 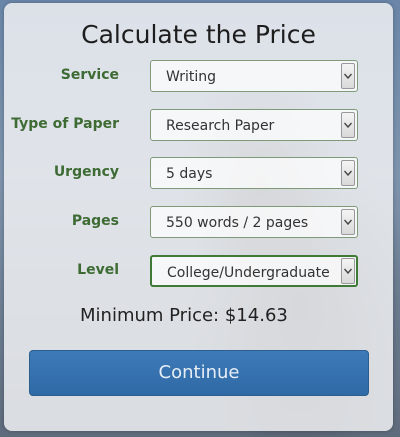 I want to click on service-select: Writing, so click(x=254, y=76).